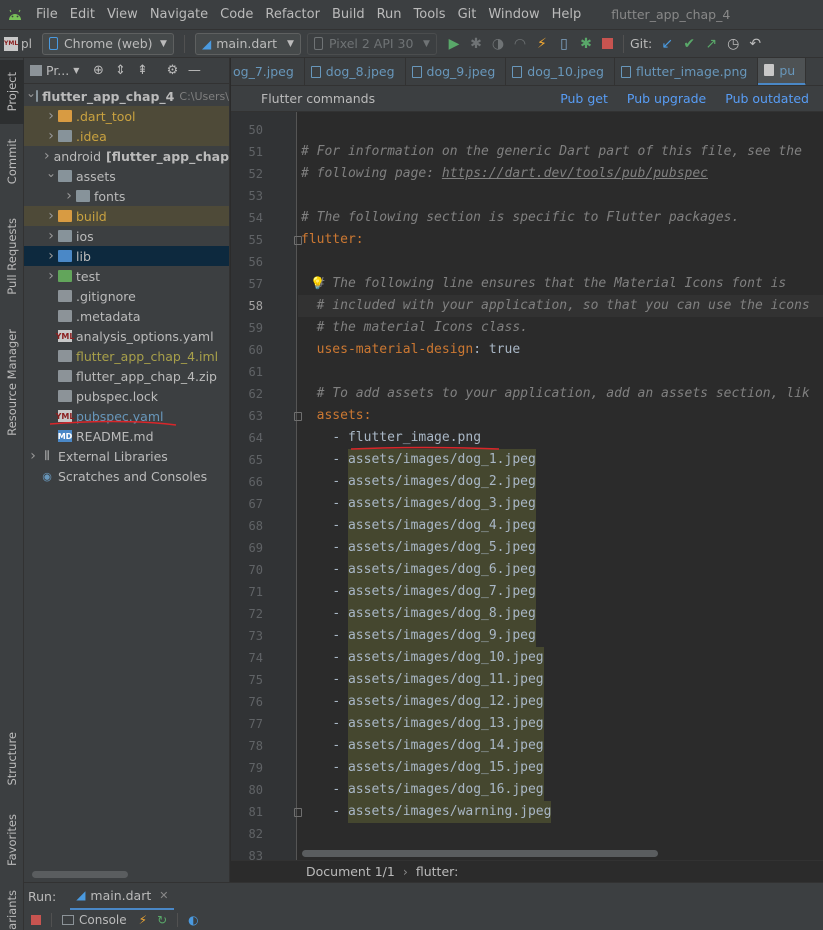  I want to click on git-commit-button: ✔, so click(689, 44).